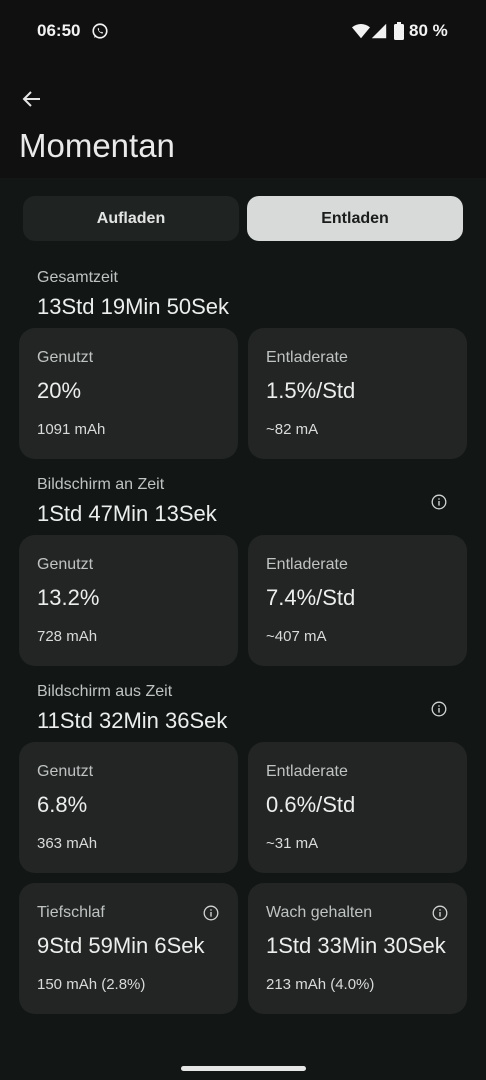 This screenshot has width=486, height=1080. I want to click on card-value: 1.5%/Std, so click(311, 390).